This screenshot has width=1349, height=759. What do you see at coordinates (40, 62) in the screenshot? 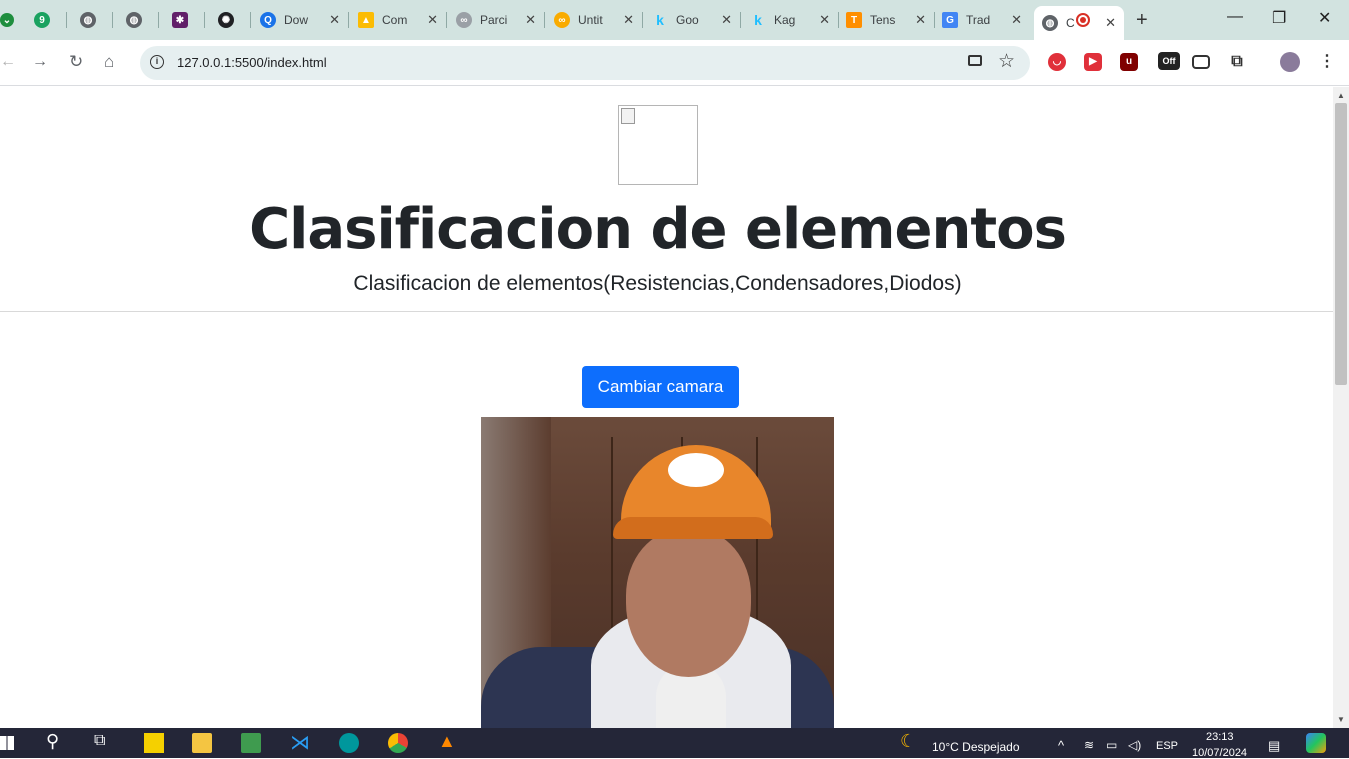
I see `forward-arrow-icon: →` at bounding box center [40, 62].